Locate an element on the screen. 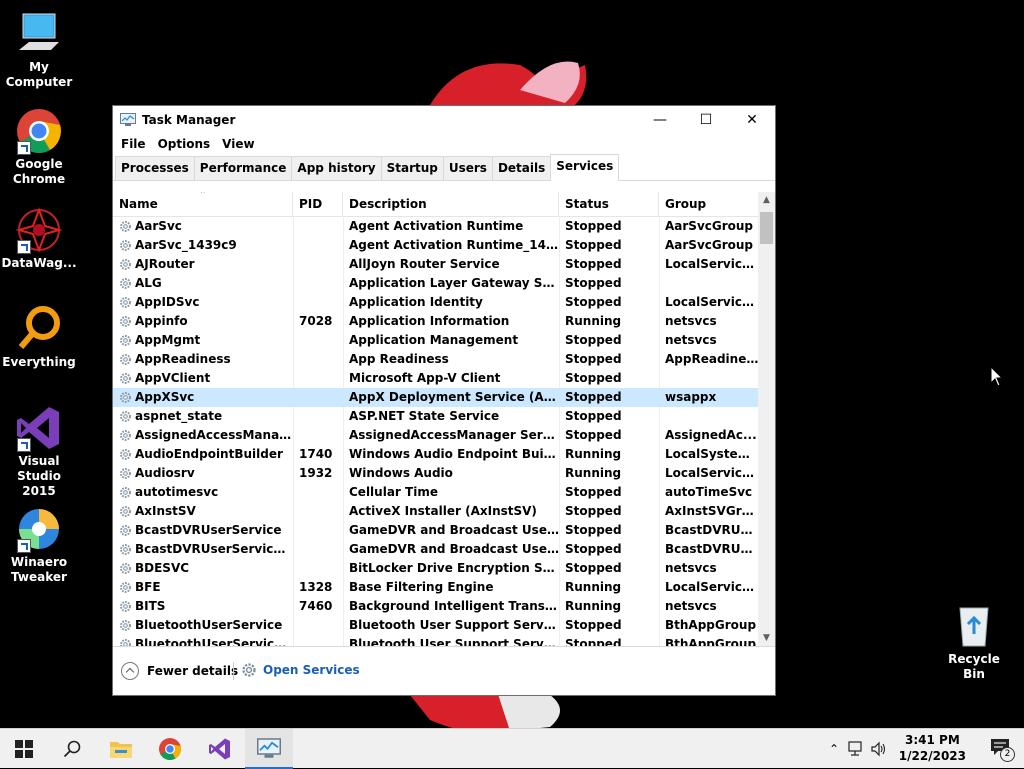 The height and width of the screenshot is (769, 1024). cell-group: autoTimeSvc is located at coordinates (709, 492).